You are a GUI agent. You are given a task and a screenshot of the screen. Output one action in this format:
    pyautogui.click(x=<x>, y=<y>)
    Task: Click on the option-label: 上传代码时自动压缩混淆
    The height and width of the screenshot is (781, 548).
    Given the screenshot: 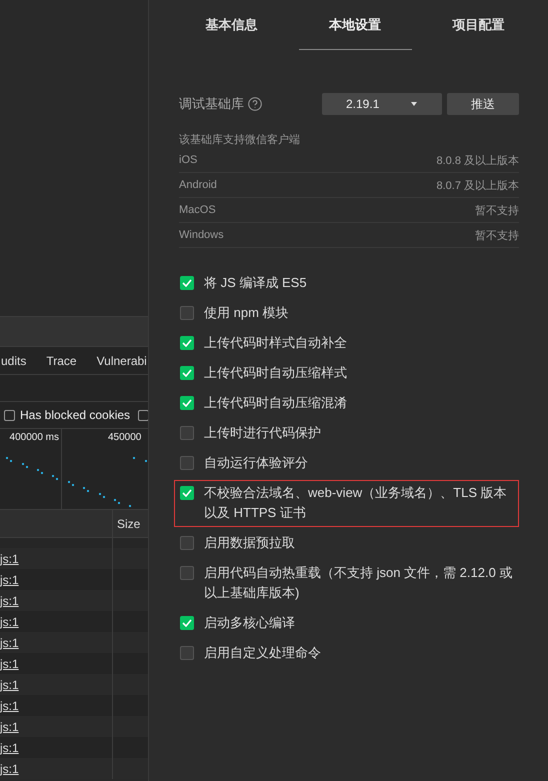 What is the action you would take?
    pyautogui.click(x=275, y=403)
    